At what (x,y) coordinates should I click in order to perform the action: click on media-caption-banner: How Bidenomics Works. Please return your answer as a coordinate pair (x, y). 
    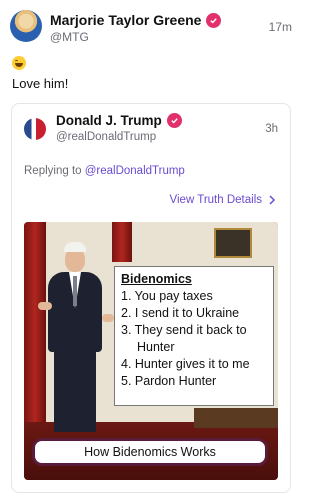
    Looking at the image, I should click on (150, 452).